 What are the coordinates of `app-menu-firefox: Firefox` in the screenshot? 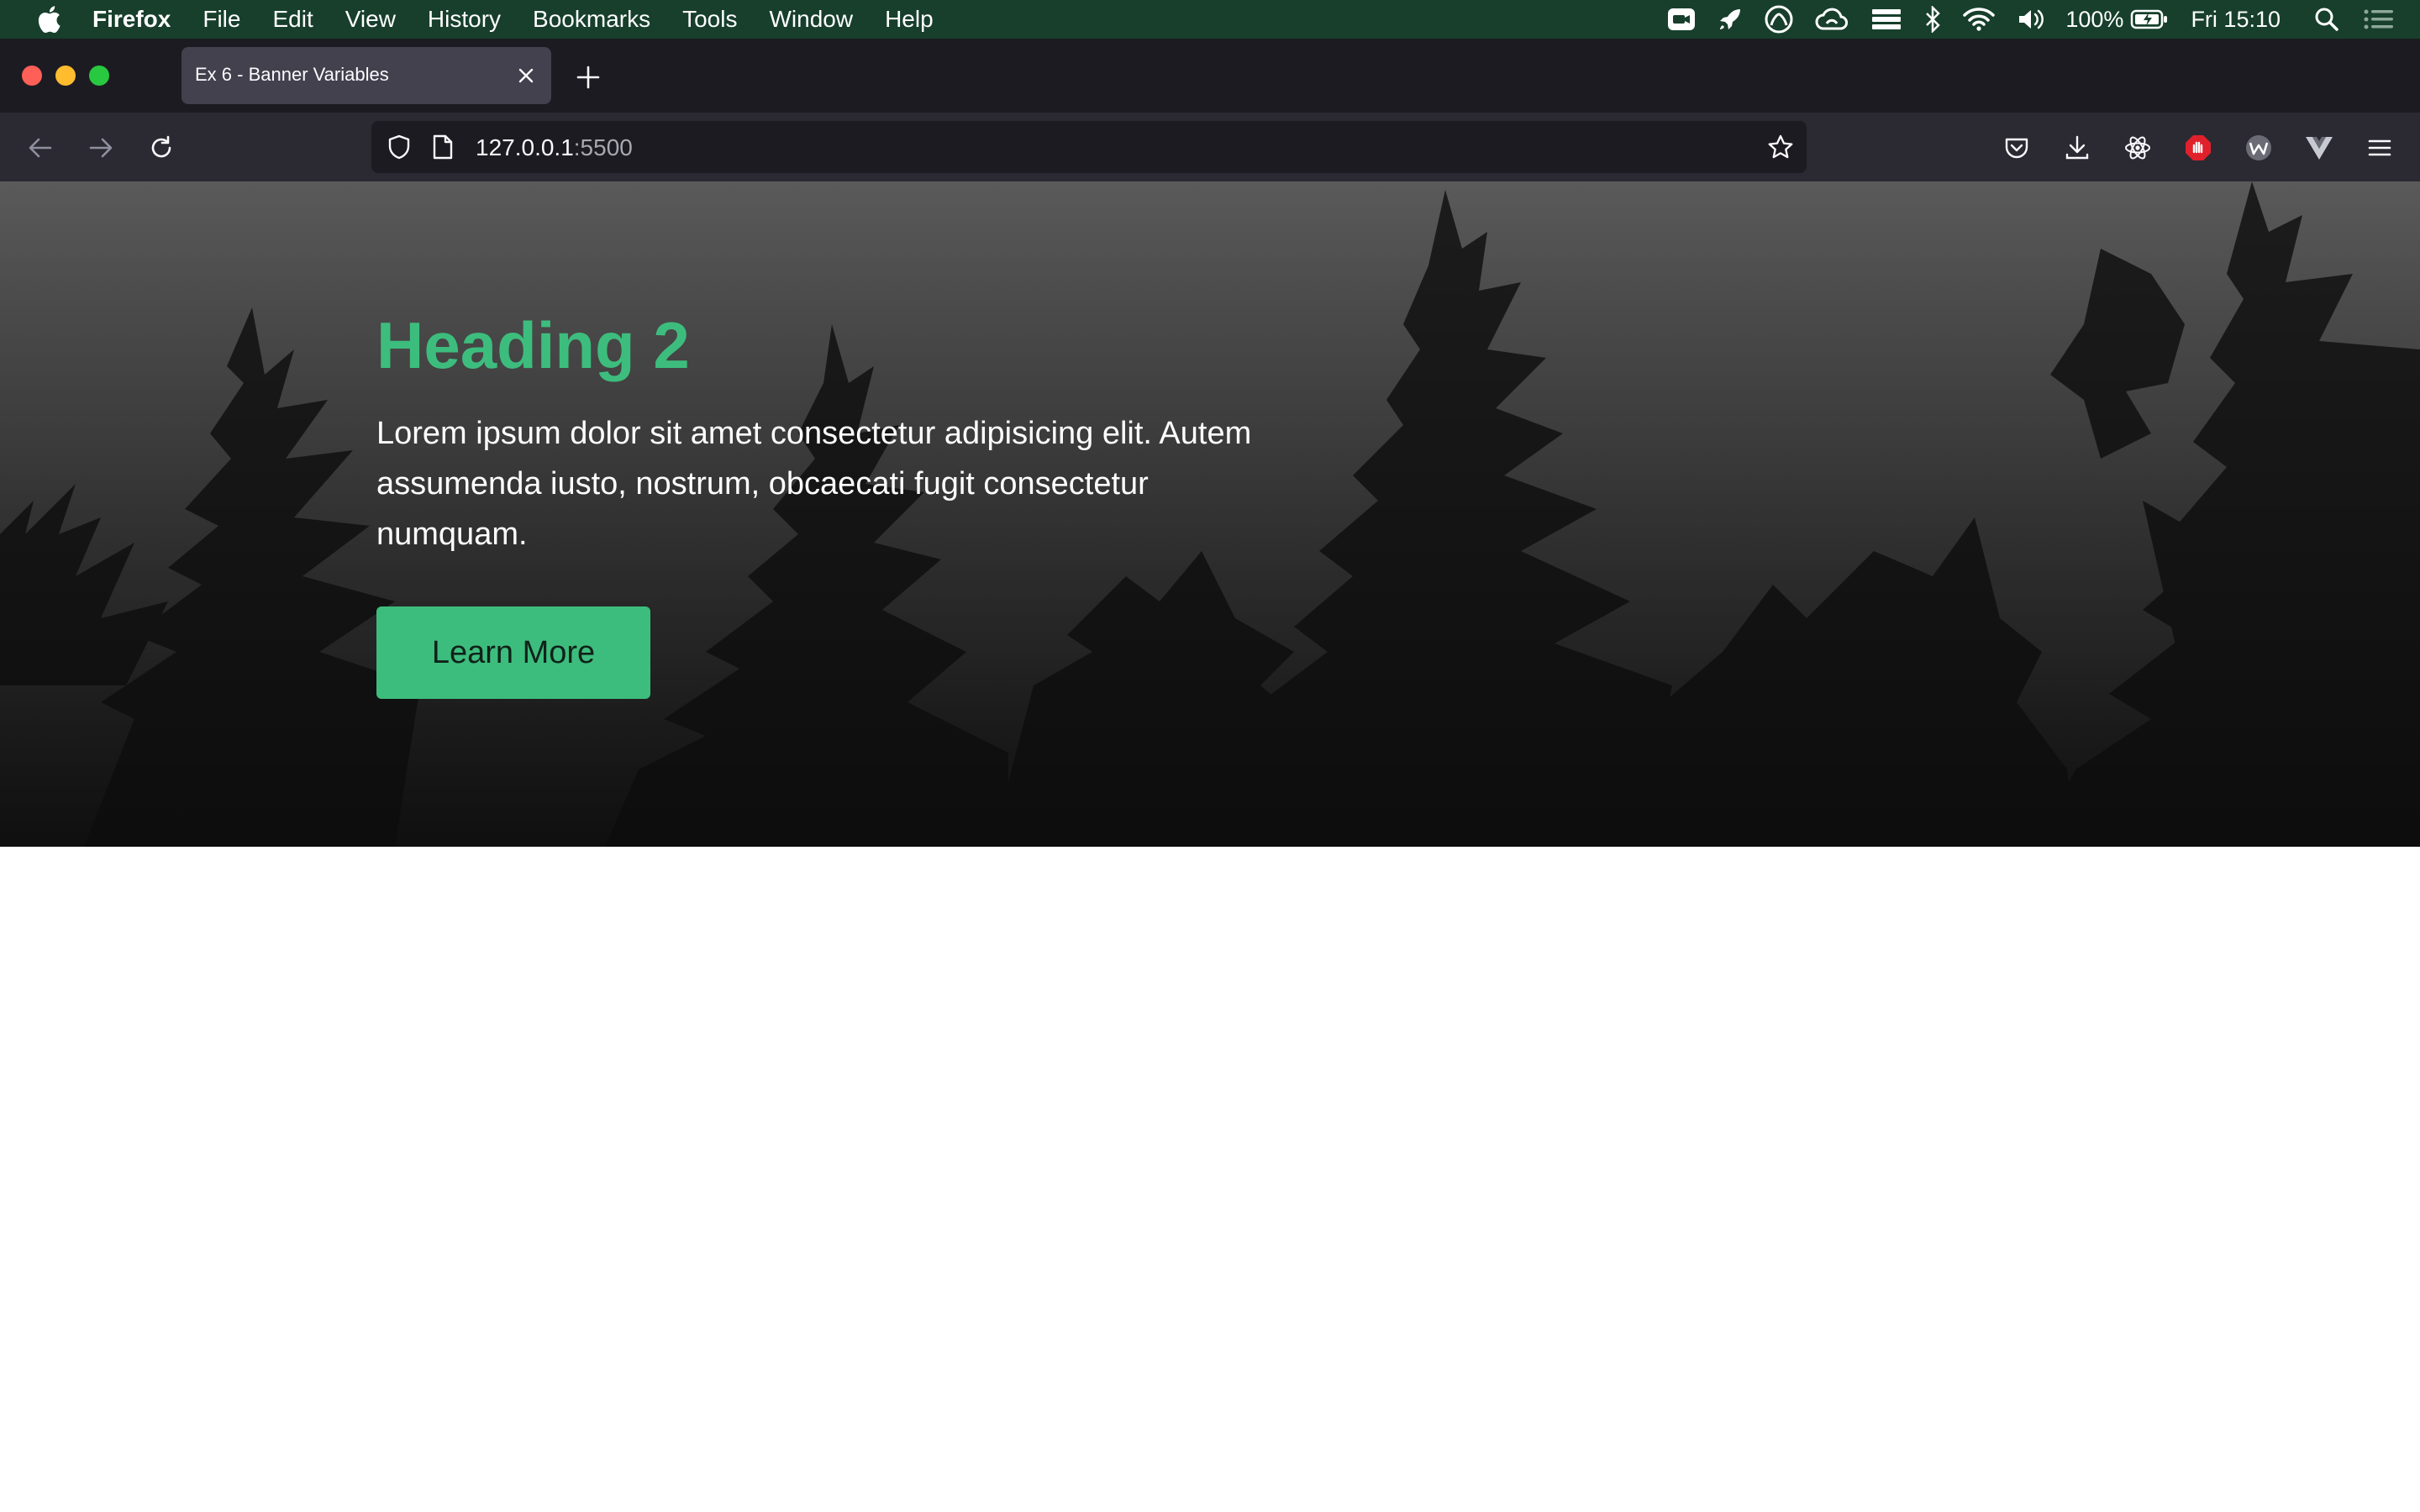 It's located at (131, 19).